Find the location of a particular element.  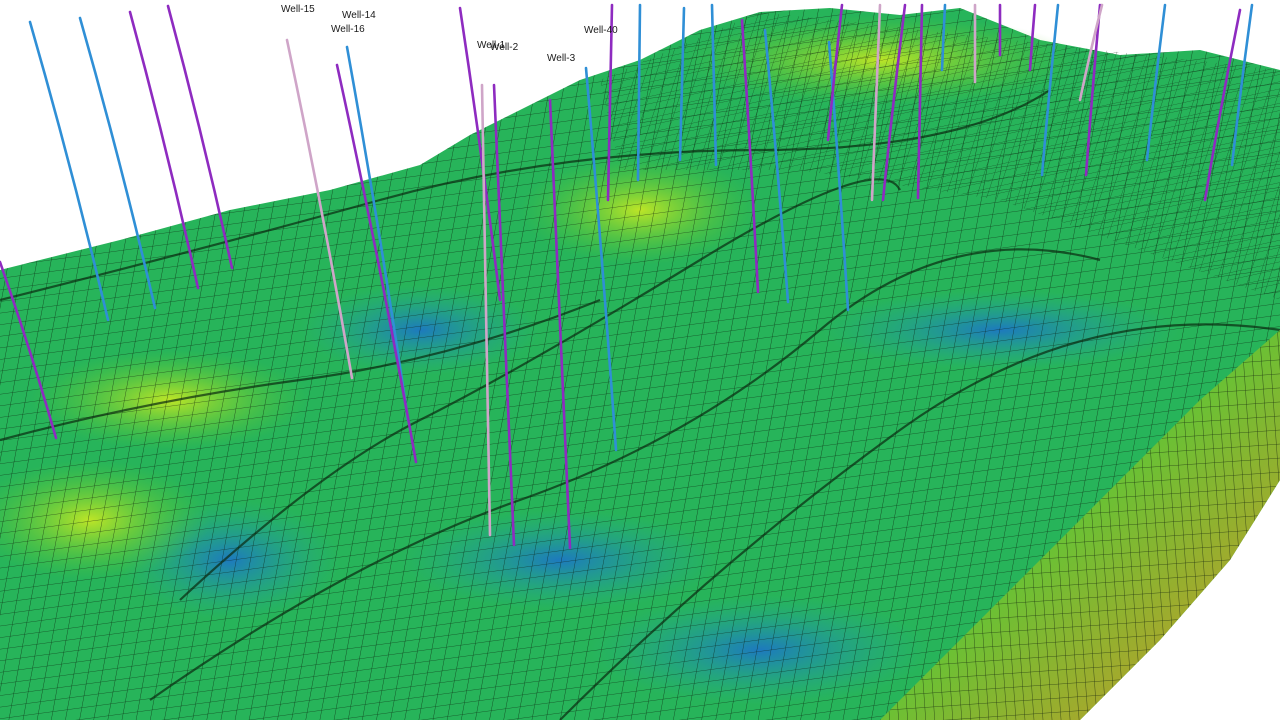

well-label-40: Well-40 is located at coordinates (601, 31).